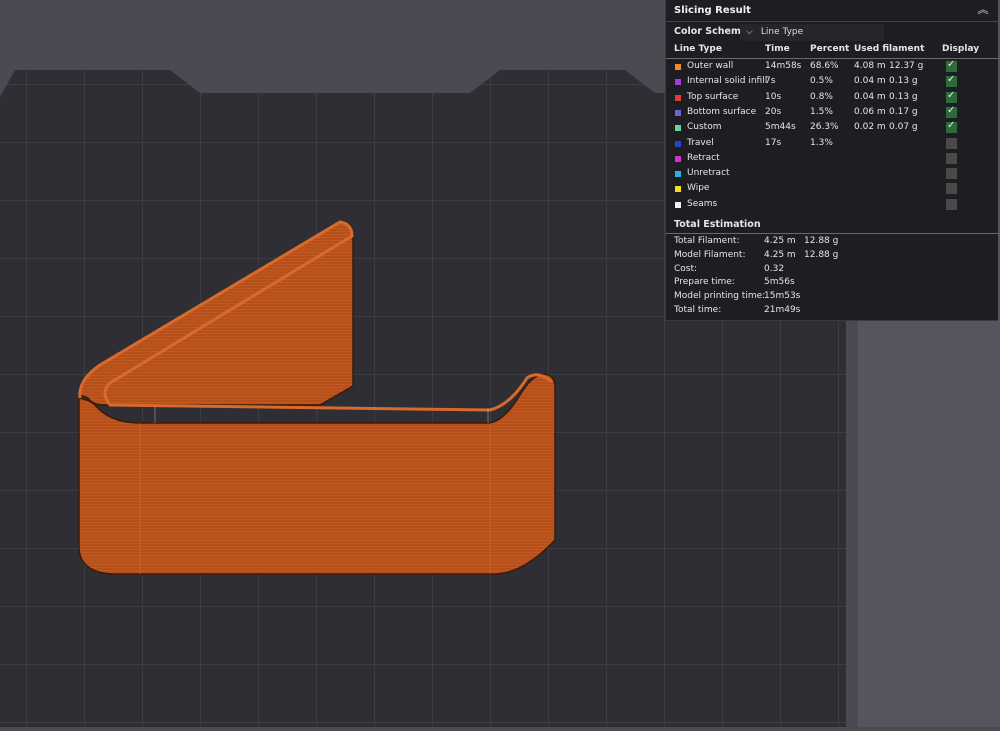  I want to click on line-type-name: Custom, so click(704, 127).